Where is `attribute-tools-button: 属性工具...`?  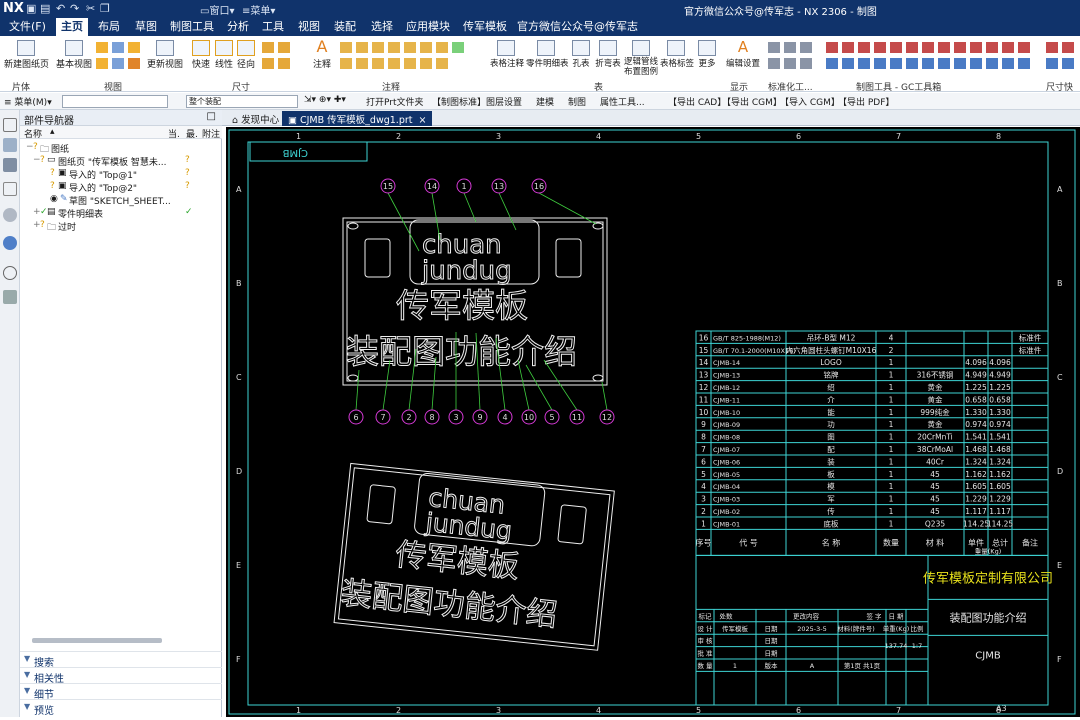 attribute-tools-button: 属性工具... is located at coordinates (622, 101).